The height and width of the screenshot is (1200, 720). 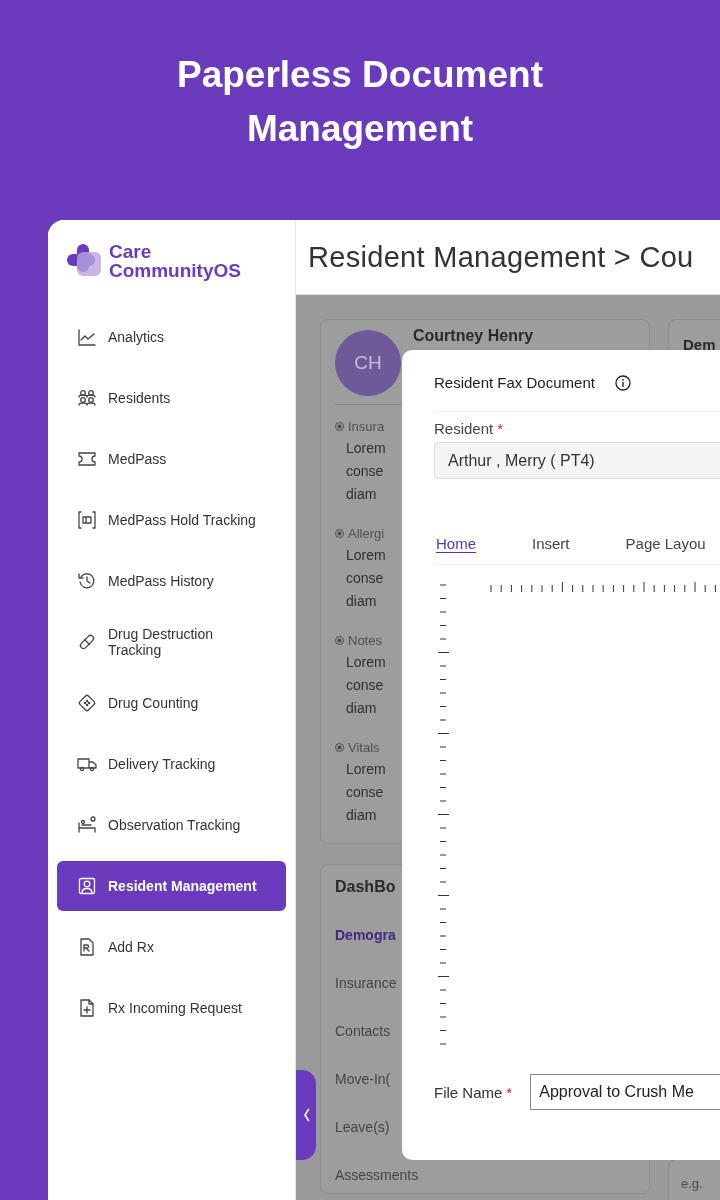 I want to click on sidebar-item: Delivery Tracking, so click(x=171, y=764).